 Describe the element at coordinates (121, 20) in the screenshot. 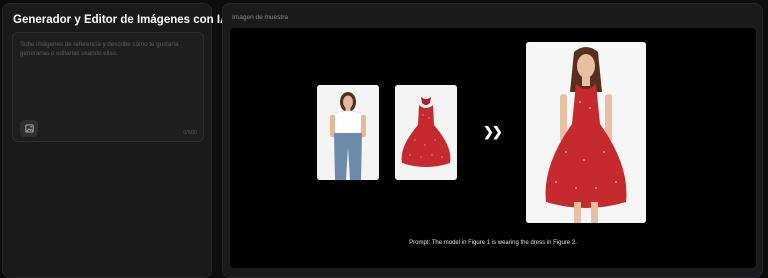

I see `page-title: Generador y Editor de Imágenes con IA` at that location.